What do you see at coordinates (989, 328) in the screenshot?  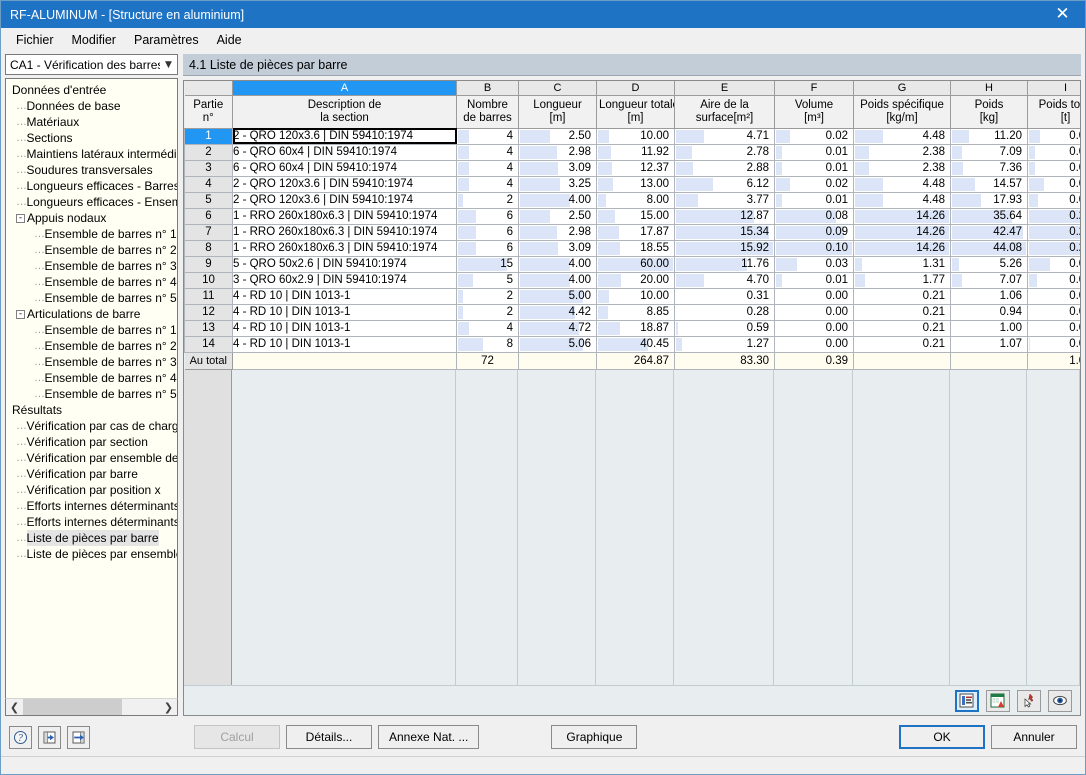 I see `cell-poids: 1.00` at bounding box center [989, 328].